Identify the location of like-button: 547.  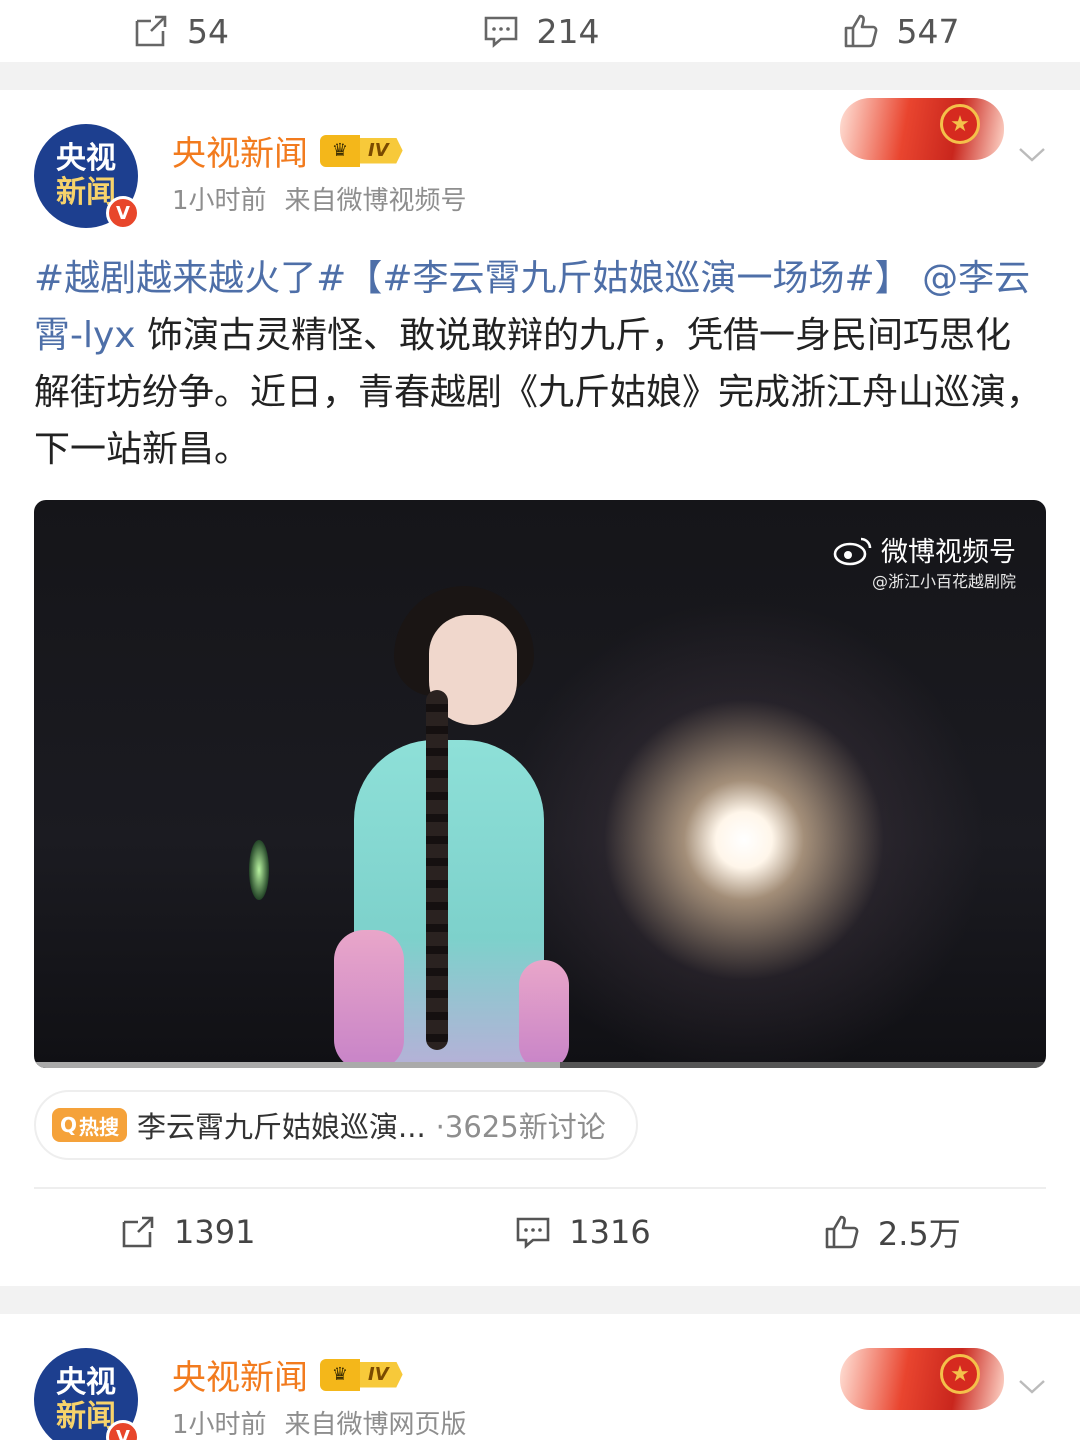
(900, 31).